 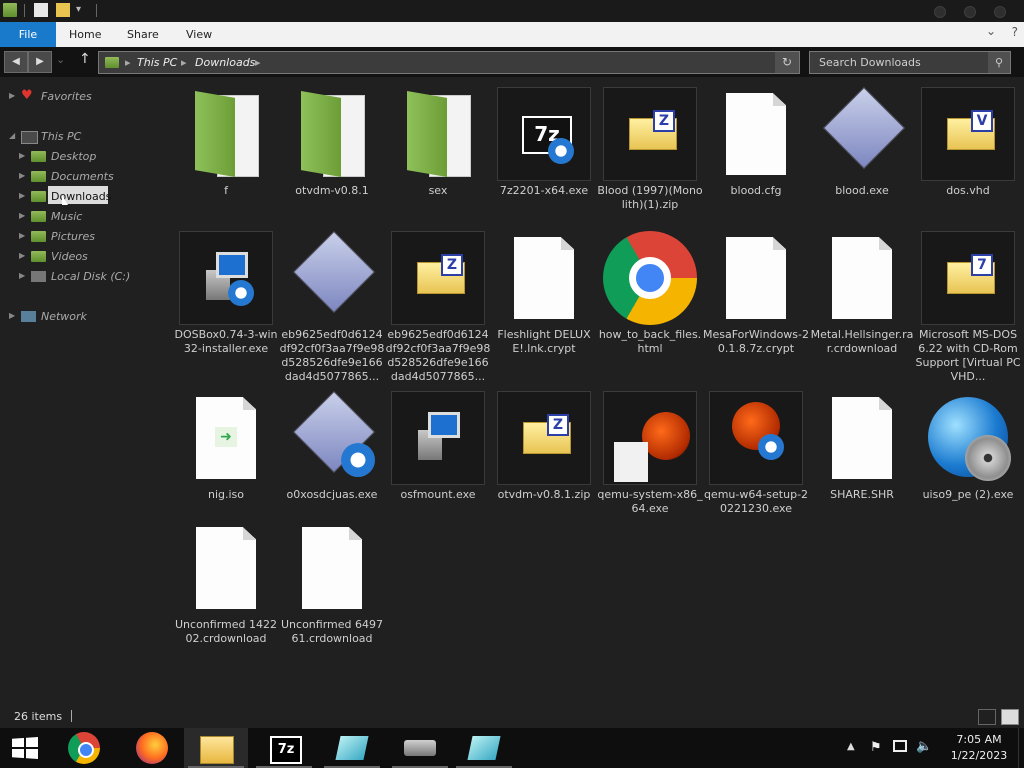 What do you see at coordinates (40, 62) in the screenshot?
I see `forward-button: ▶` at bounding box center [40, 62].